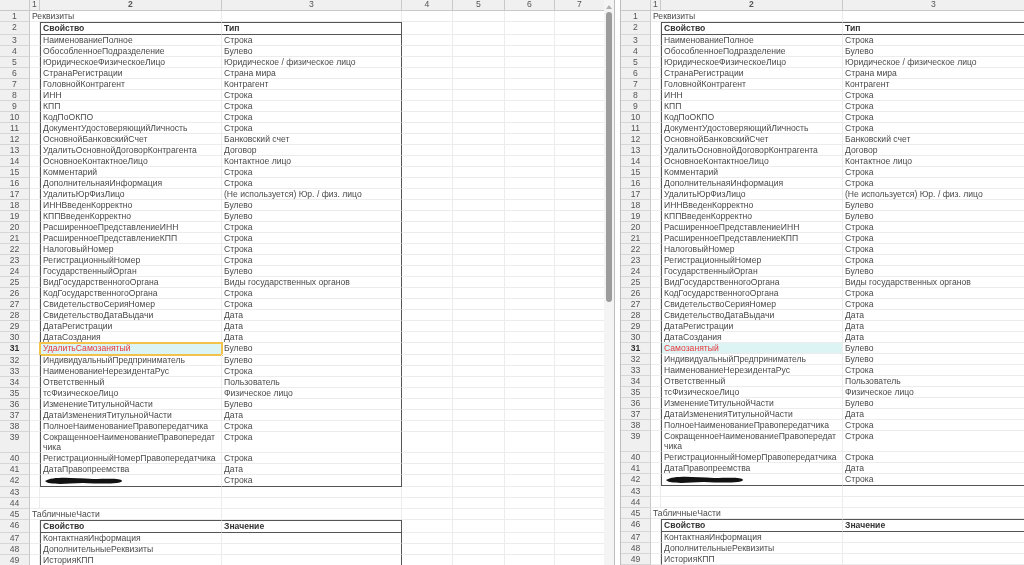 The image size is (1024, 565). Describe the element at coordinates (636, 370) in the screenshot. I see `row-number: 33` at that location.